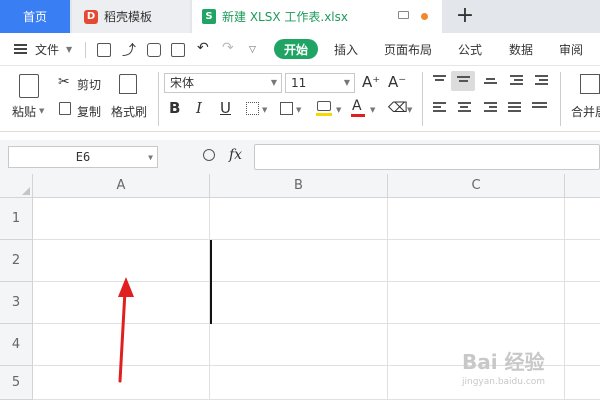  Describe the element at coordinates (64, 82) in the screenshot. I see `scissors-icon: ✂` at that location.